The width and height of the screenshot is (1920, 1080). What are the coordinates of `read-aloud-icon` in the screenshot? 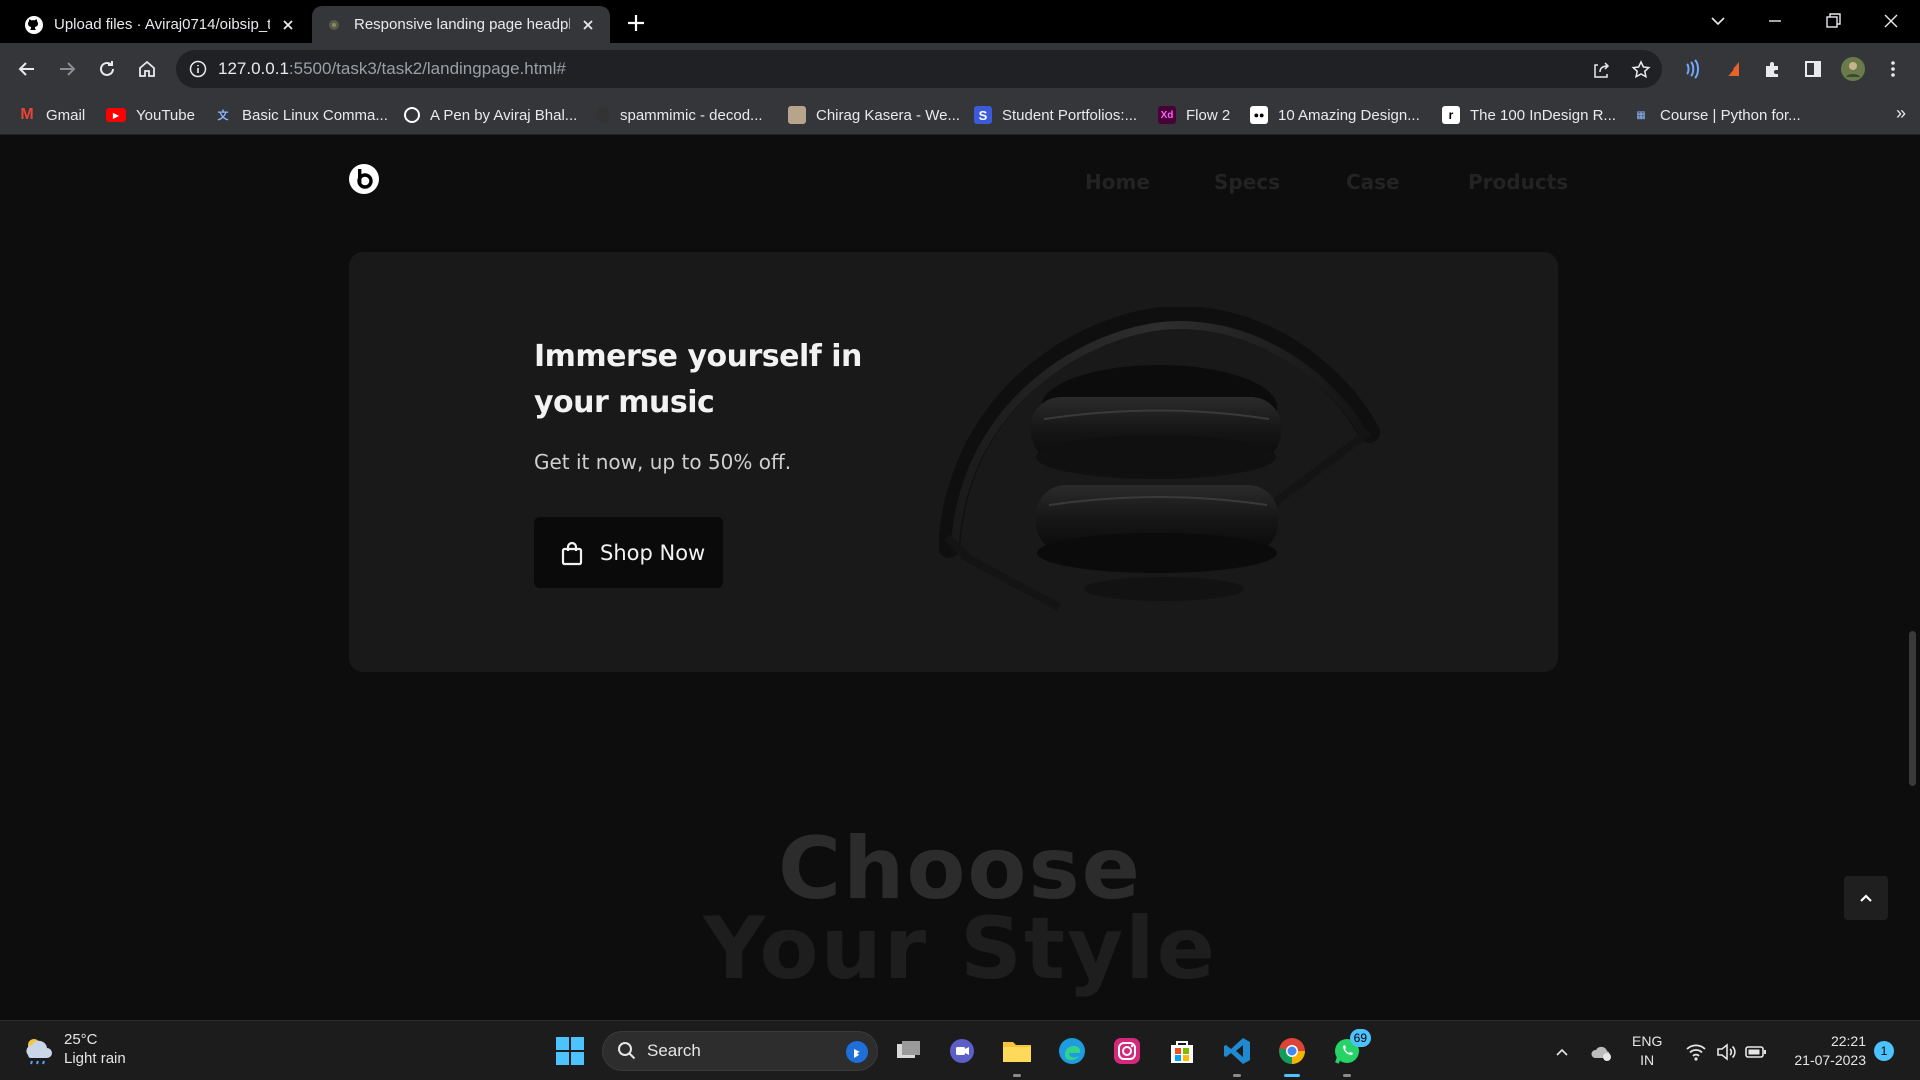 It's located at (1691, 69).